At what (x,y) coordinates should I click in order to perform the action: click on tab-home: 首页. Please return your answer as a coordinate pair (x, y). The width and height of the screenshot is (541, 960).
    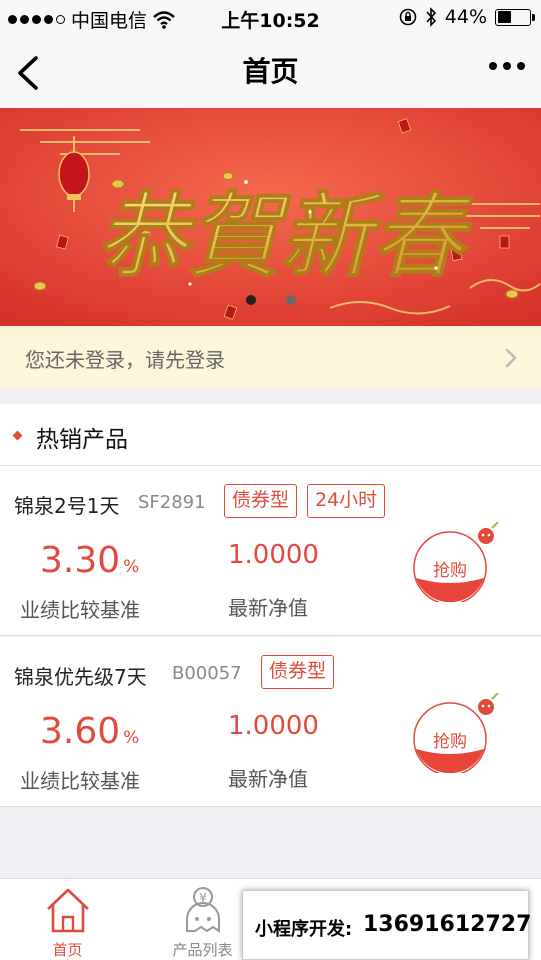
    Looking at the image, I should click on (67, 919).